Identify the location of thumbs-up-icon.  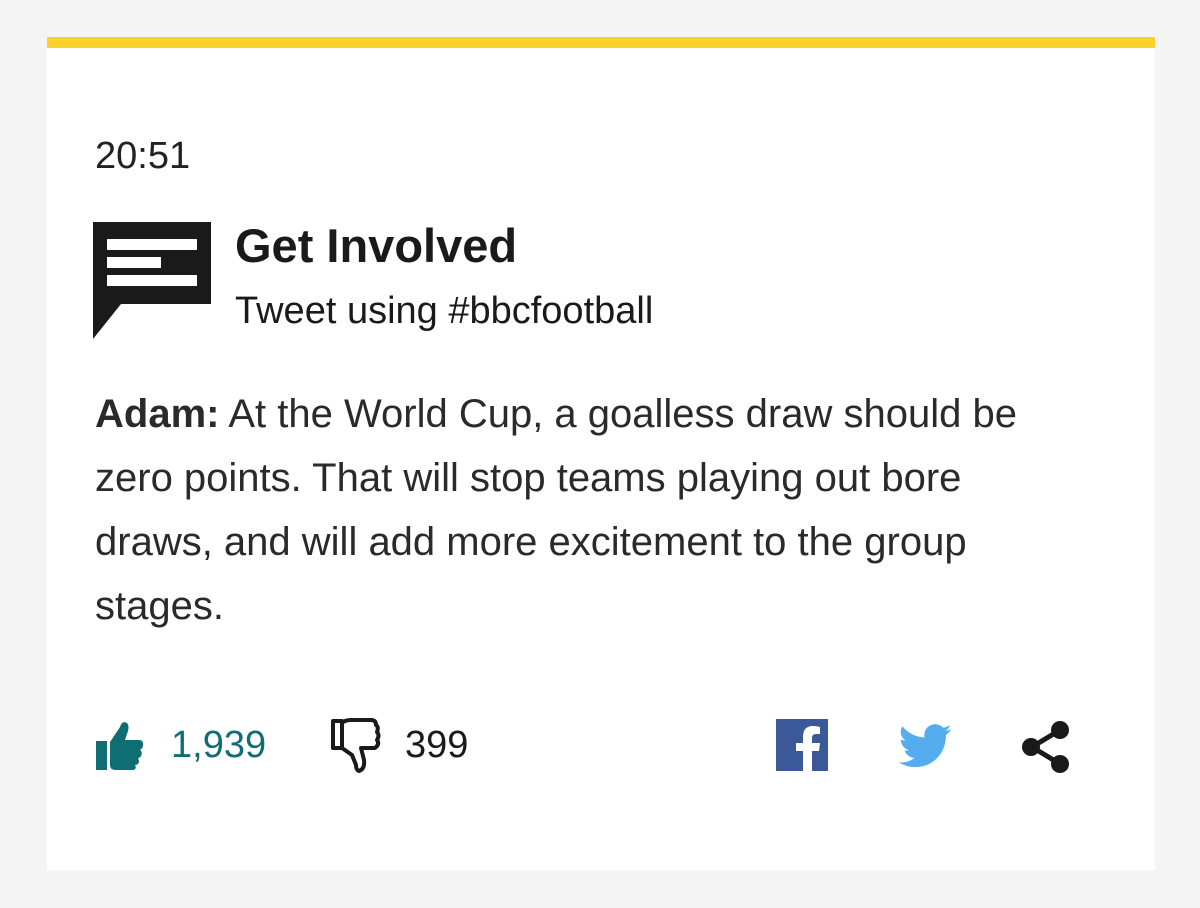
(120, 746).